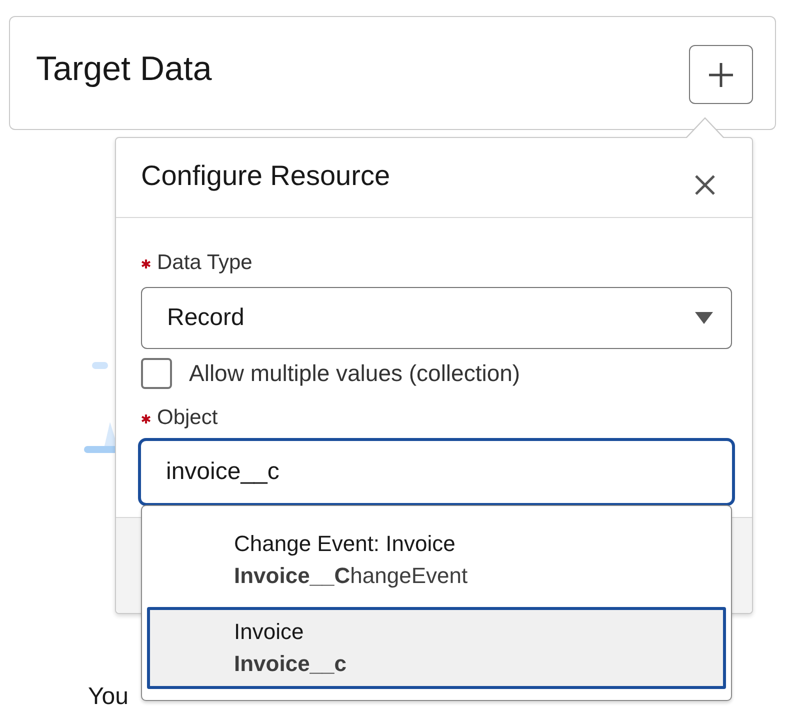 The image size is (788, 716). What do you see at coordinates (436, 560) in the screenshot?
I see `dropdown-option: Change Event: Invoice Invoice__ChangeEvent` at bounding box center [436, 560].